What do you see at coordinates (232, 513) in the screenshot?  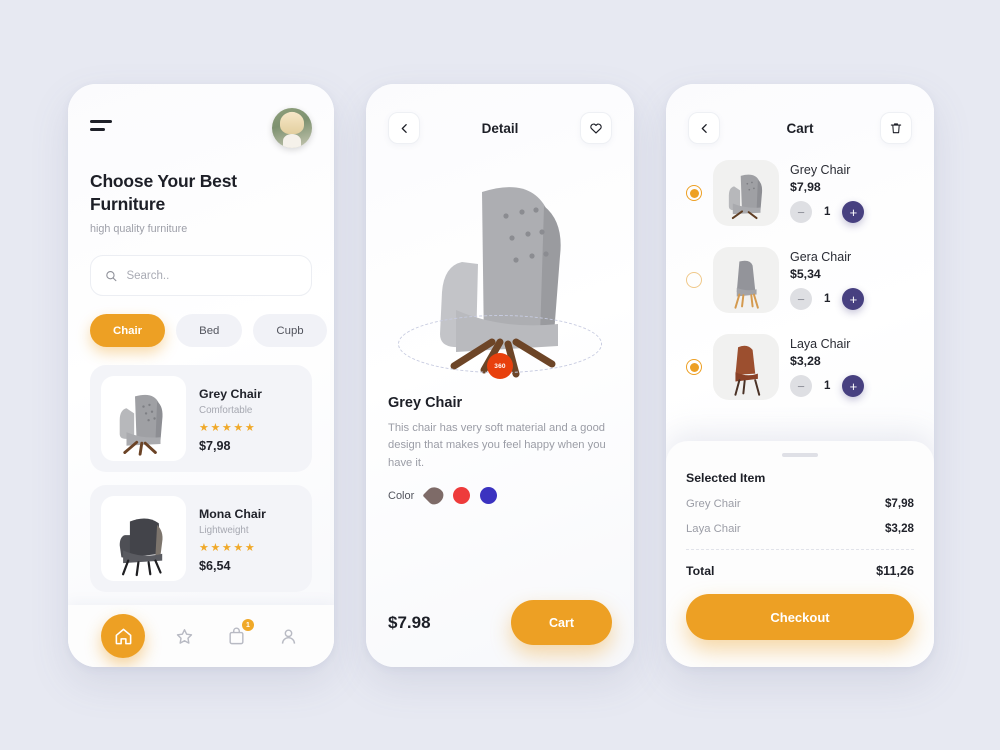 I see `product-name: Mona Chair` at bounding box center [232, 513].